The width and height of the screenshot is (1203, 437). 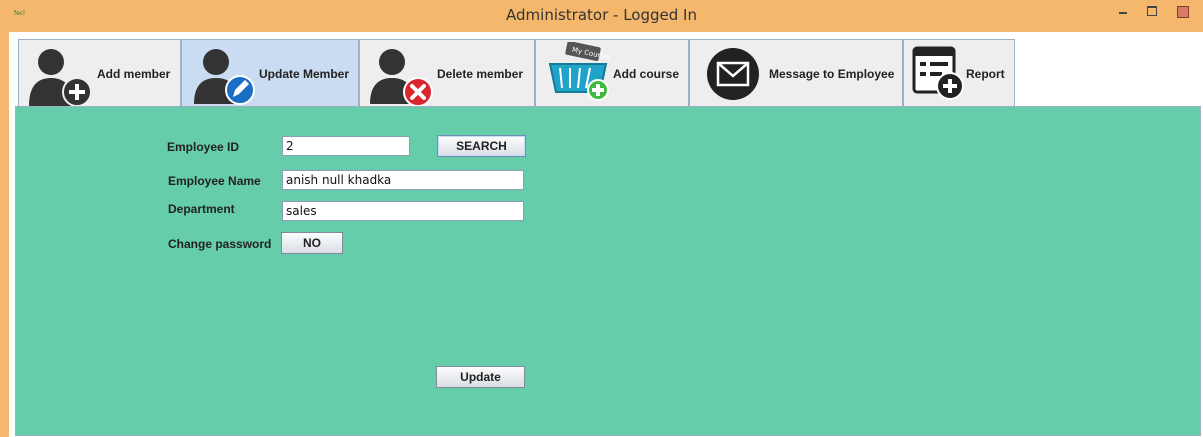 I want to click on maximize-icon, so click(x=1152, y=11).